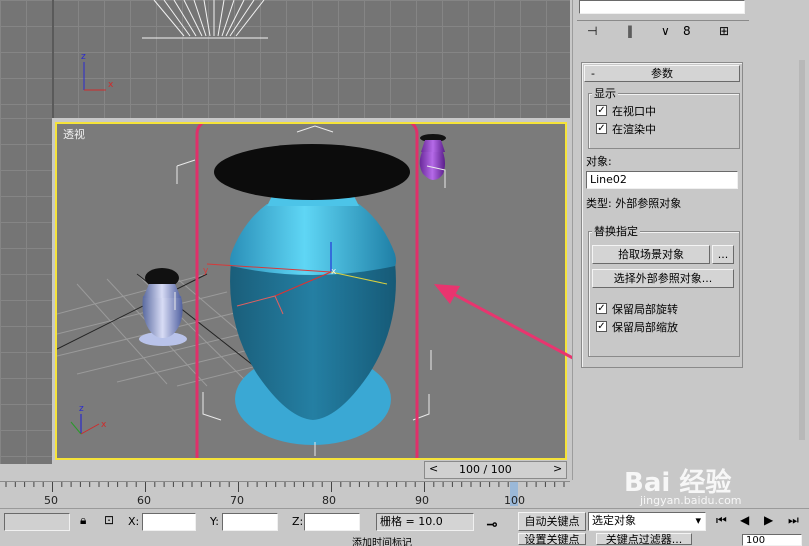 This screenshot has height=546, width=809. I want to click on keep-scale-checkbox: ✓, so click(601, 326).